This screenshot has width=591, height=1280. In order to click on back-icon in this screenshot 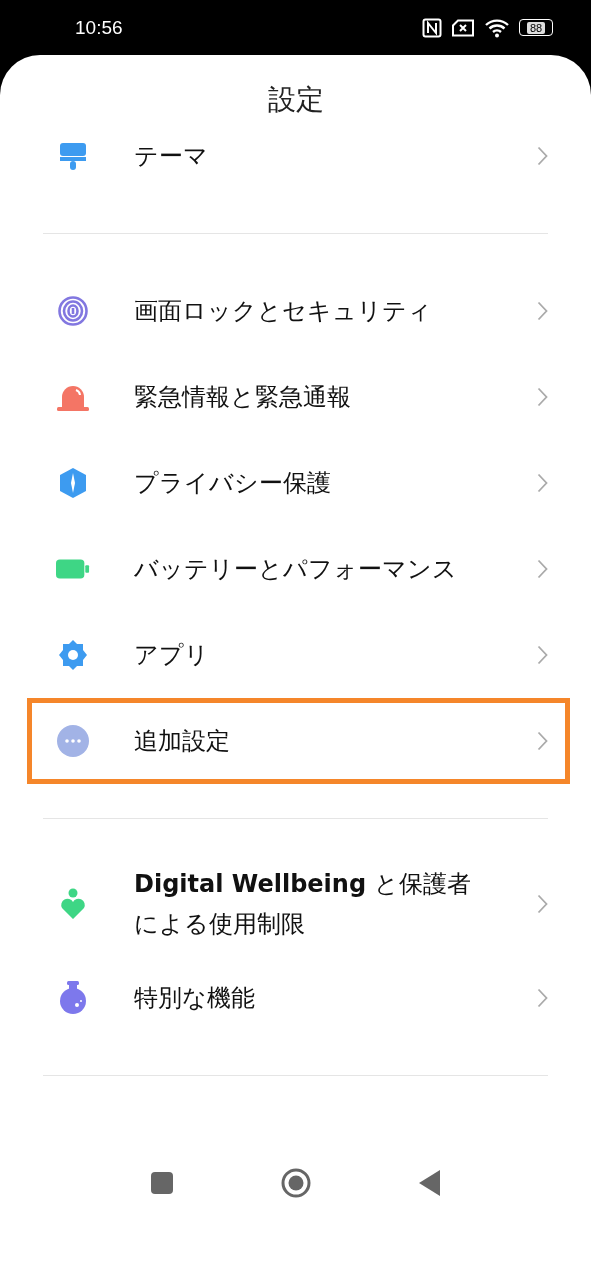, I will do `click(429, 1183)`.